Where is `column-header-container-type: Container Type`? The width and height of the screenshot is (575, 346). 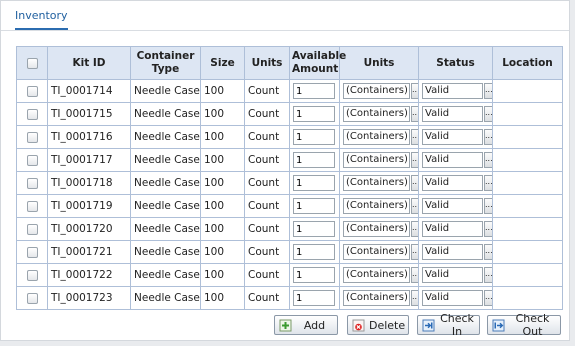
column-header-container-type: Container Type is located at coordinates (165, 63).